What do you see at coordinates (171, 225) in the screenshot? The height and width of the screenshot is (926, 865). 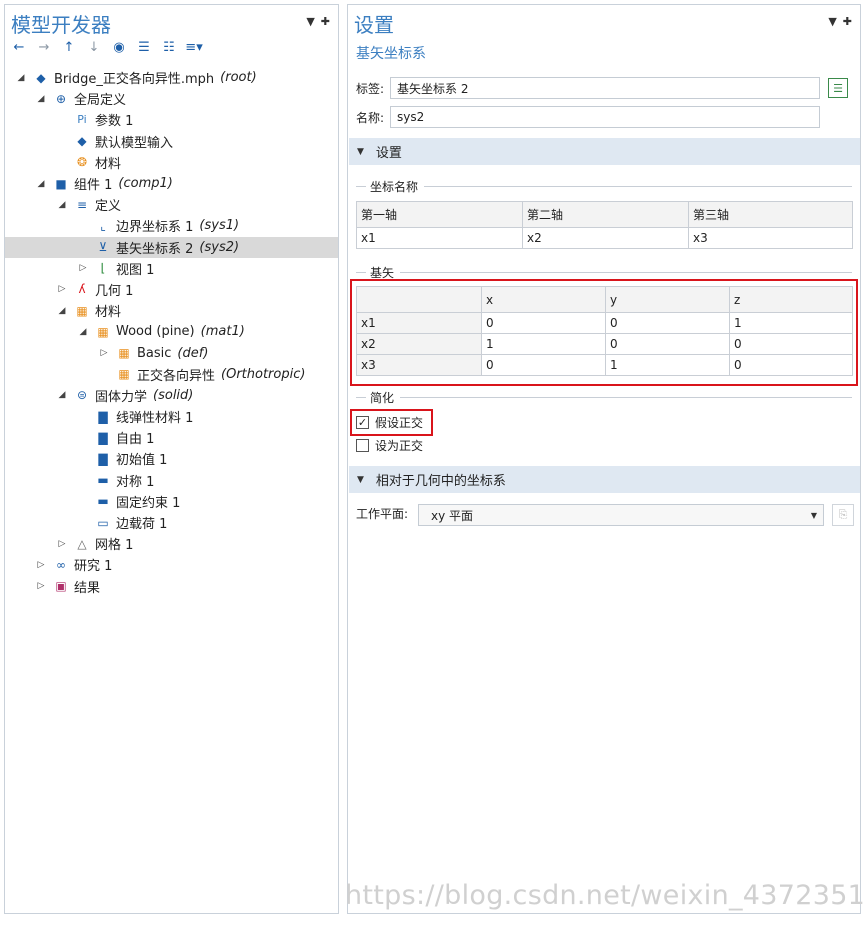 I see `tree-node-boundary-system: ⌞ 边界坐标系 1 (sys1)` at bounding box center [171, 225].